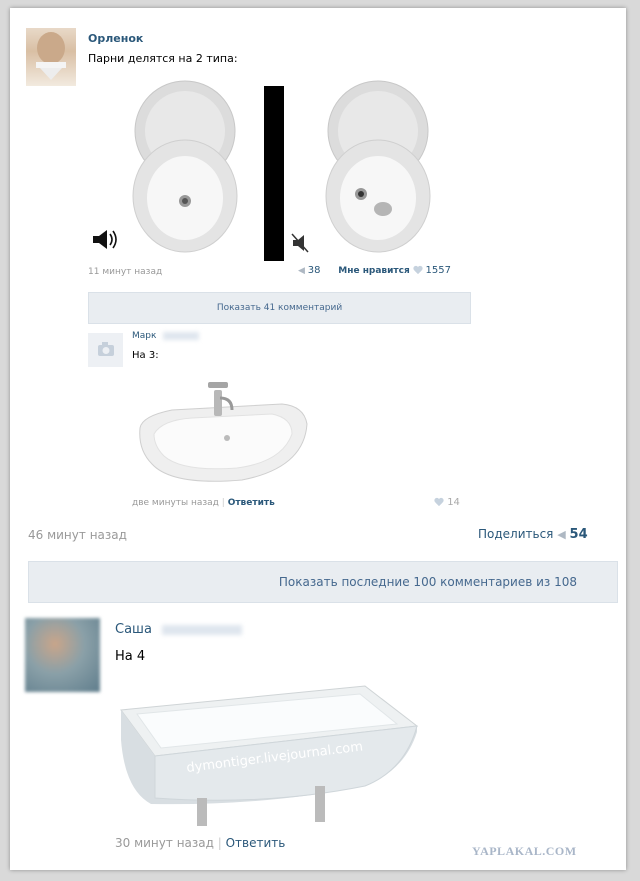 The width and height of the screenshot is (640, 881). What do you see at coordinates (51, 57) in the screenshot?
I see `author-avatar` at bounding box center [51, 57].